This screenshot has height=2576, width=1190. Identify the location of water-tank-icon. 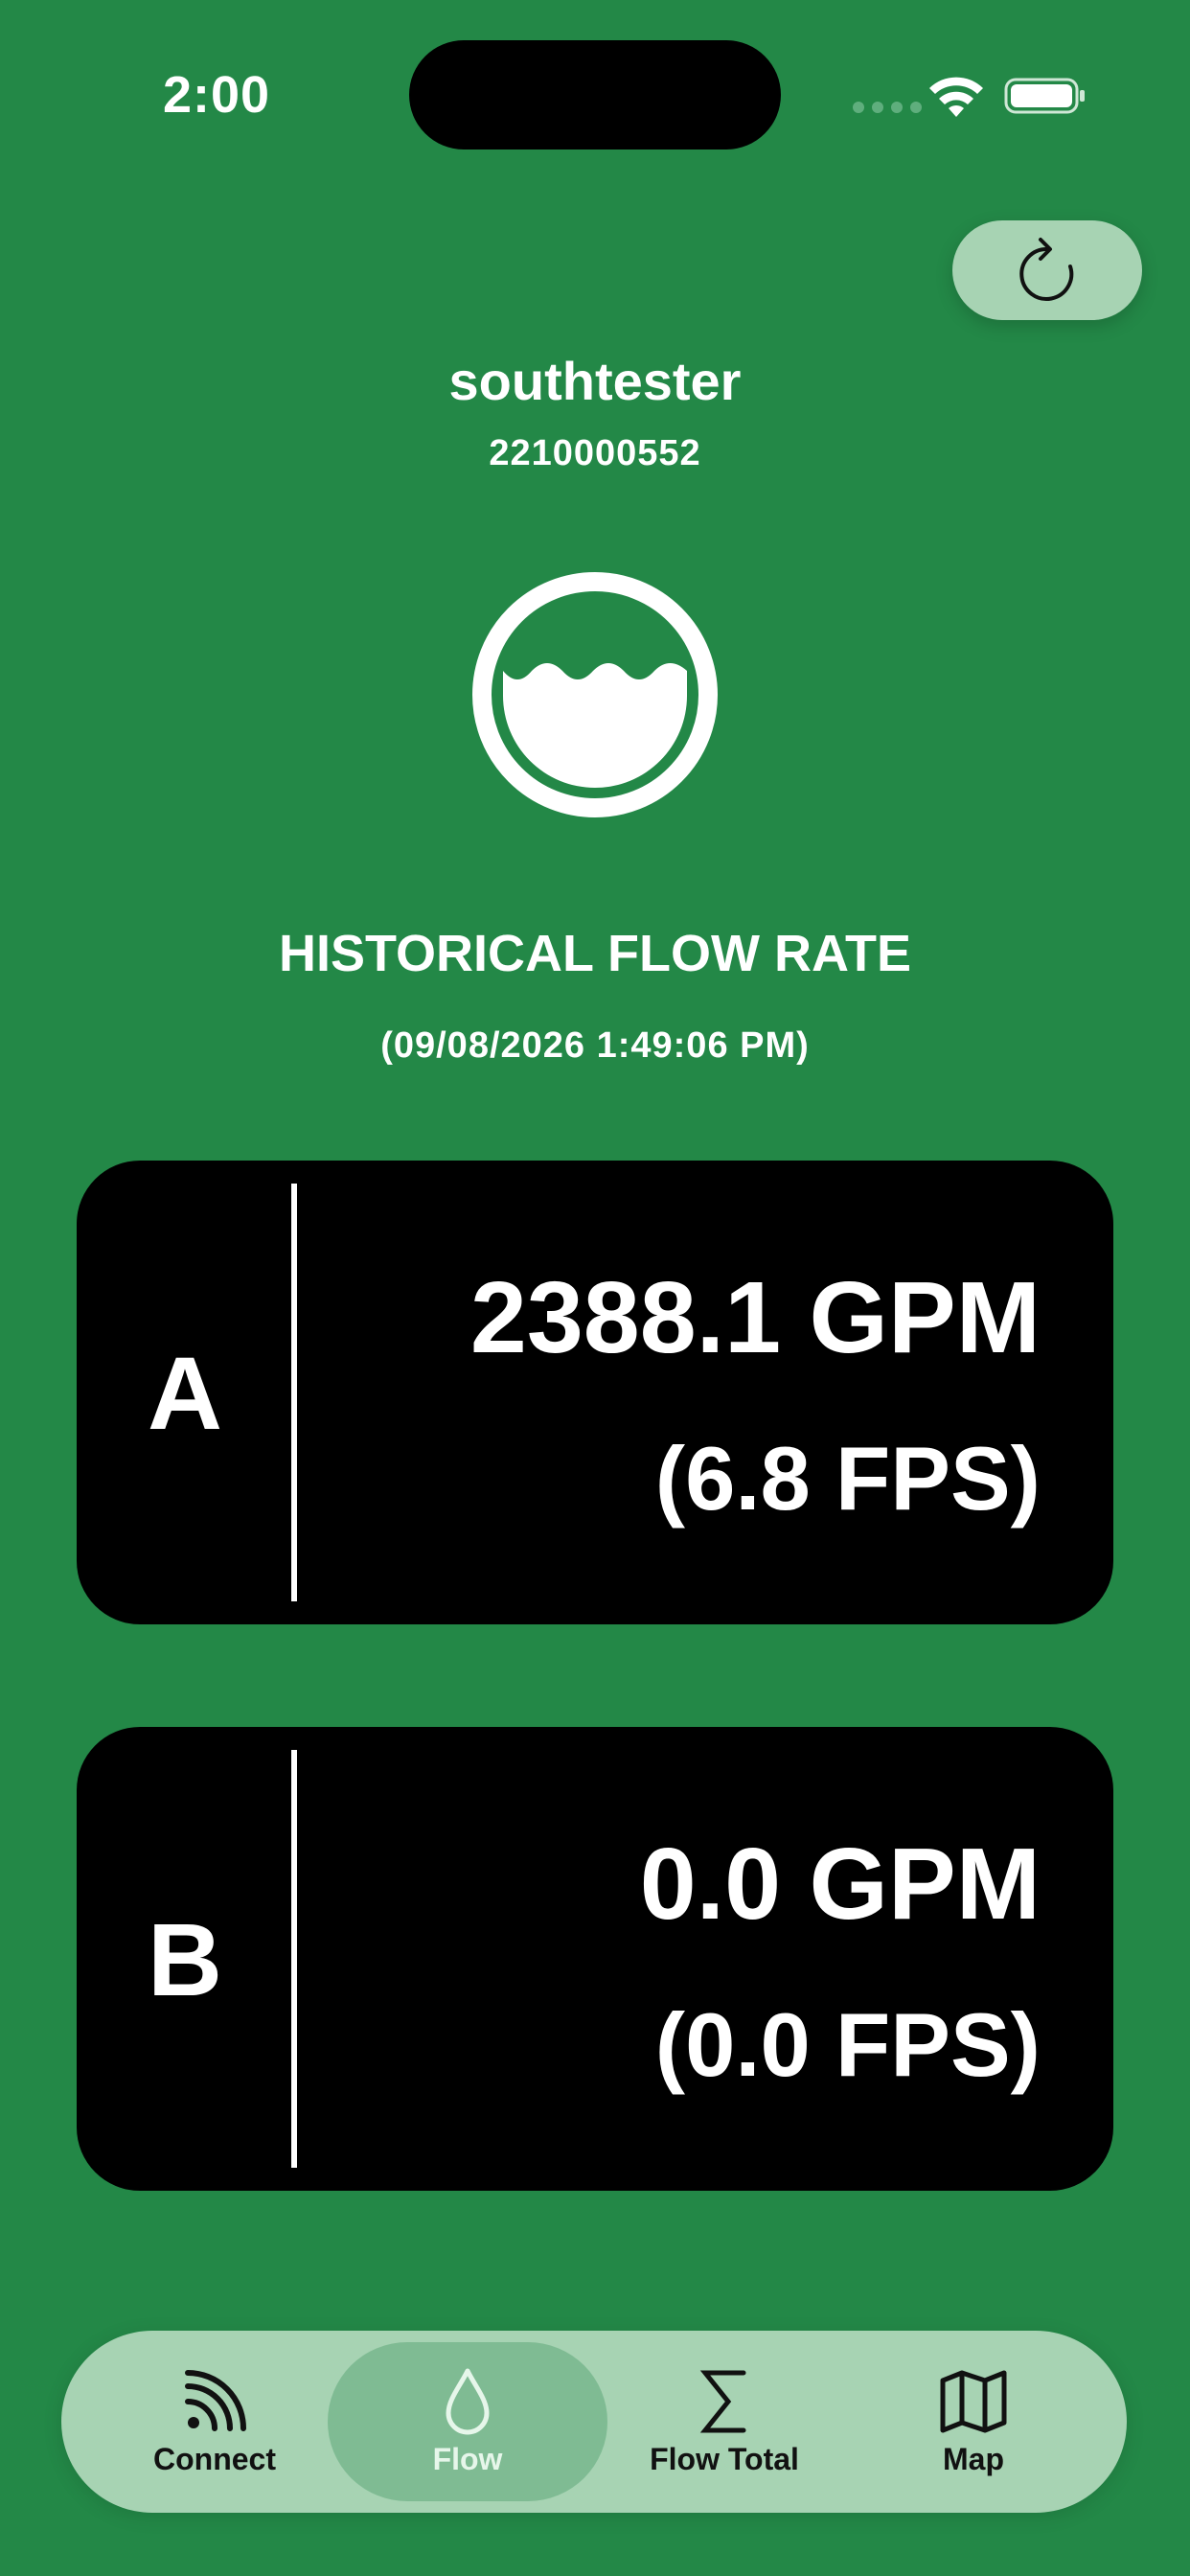
(595, 694).